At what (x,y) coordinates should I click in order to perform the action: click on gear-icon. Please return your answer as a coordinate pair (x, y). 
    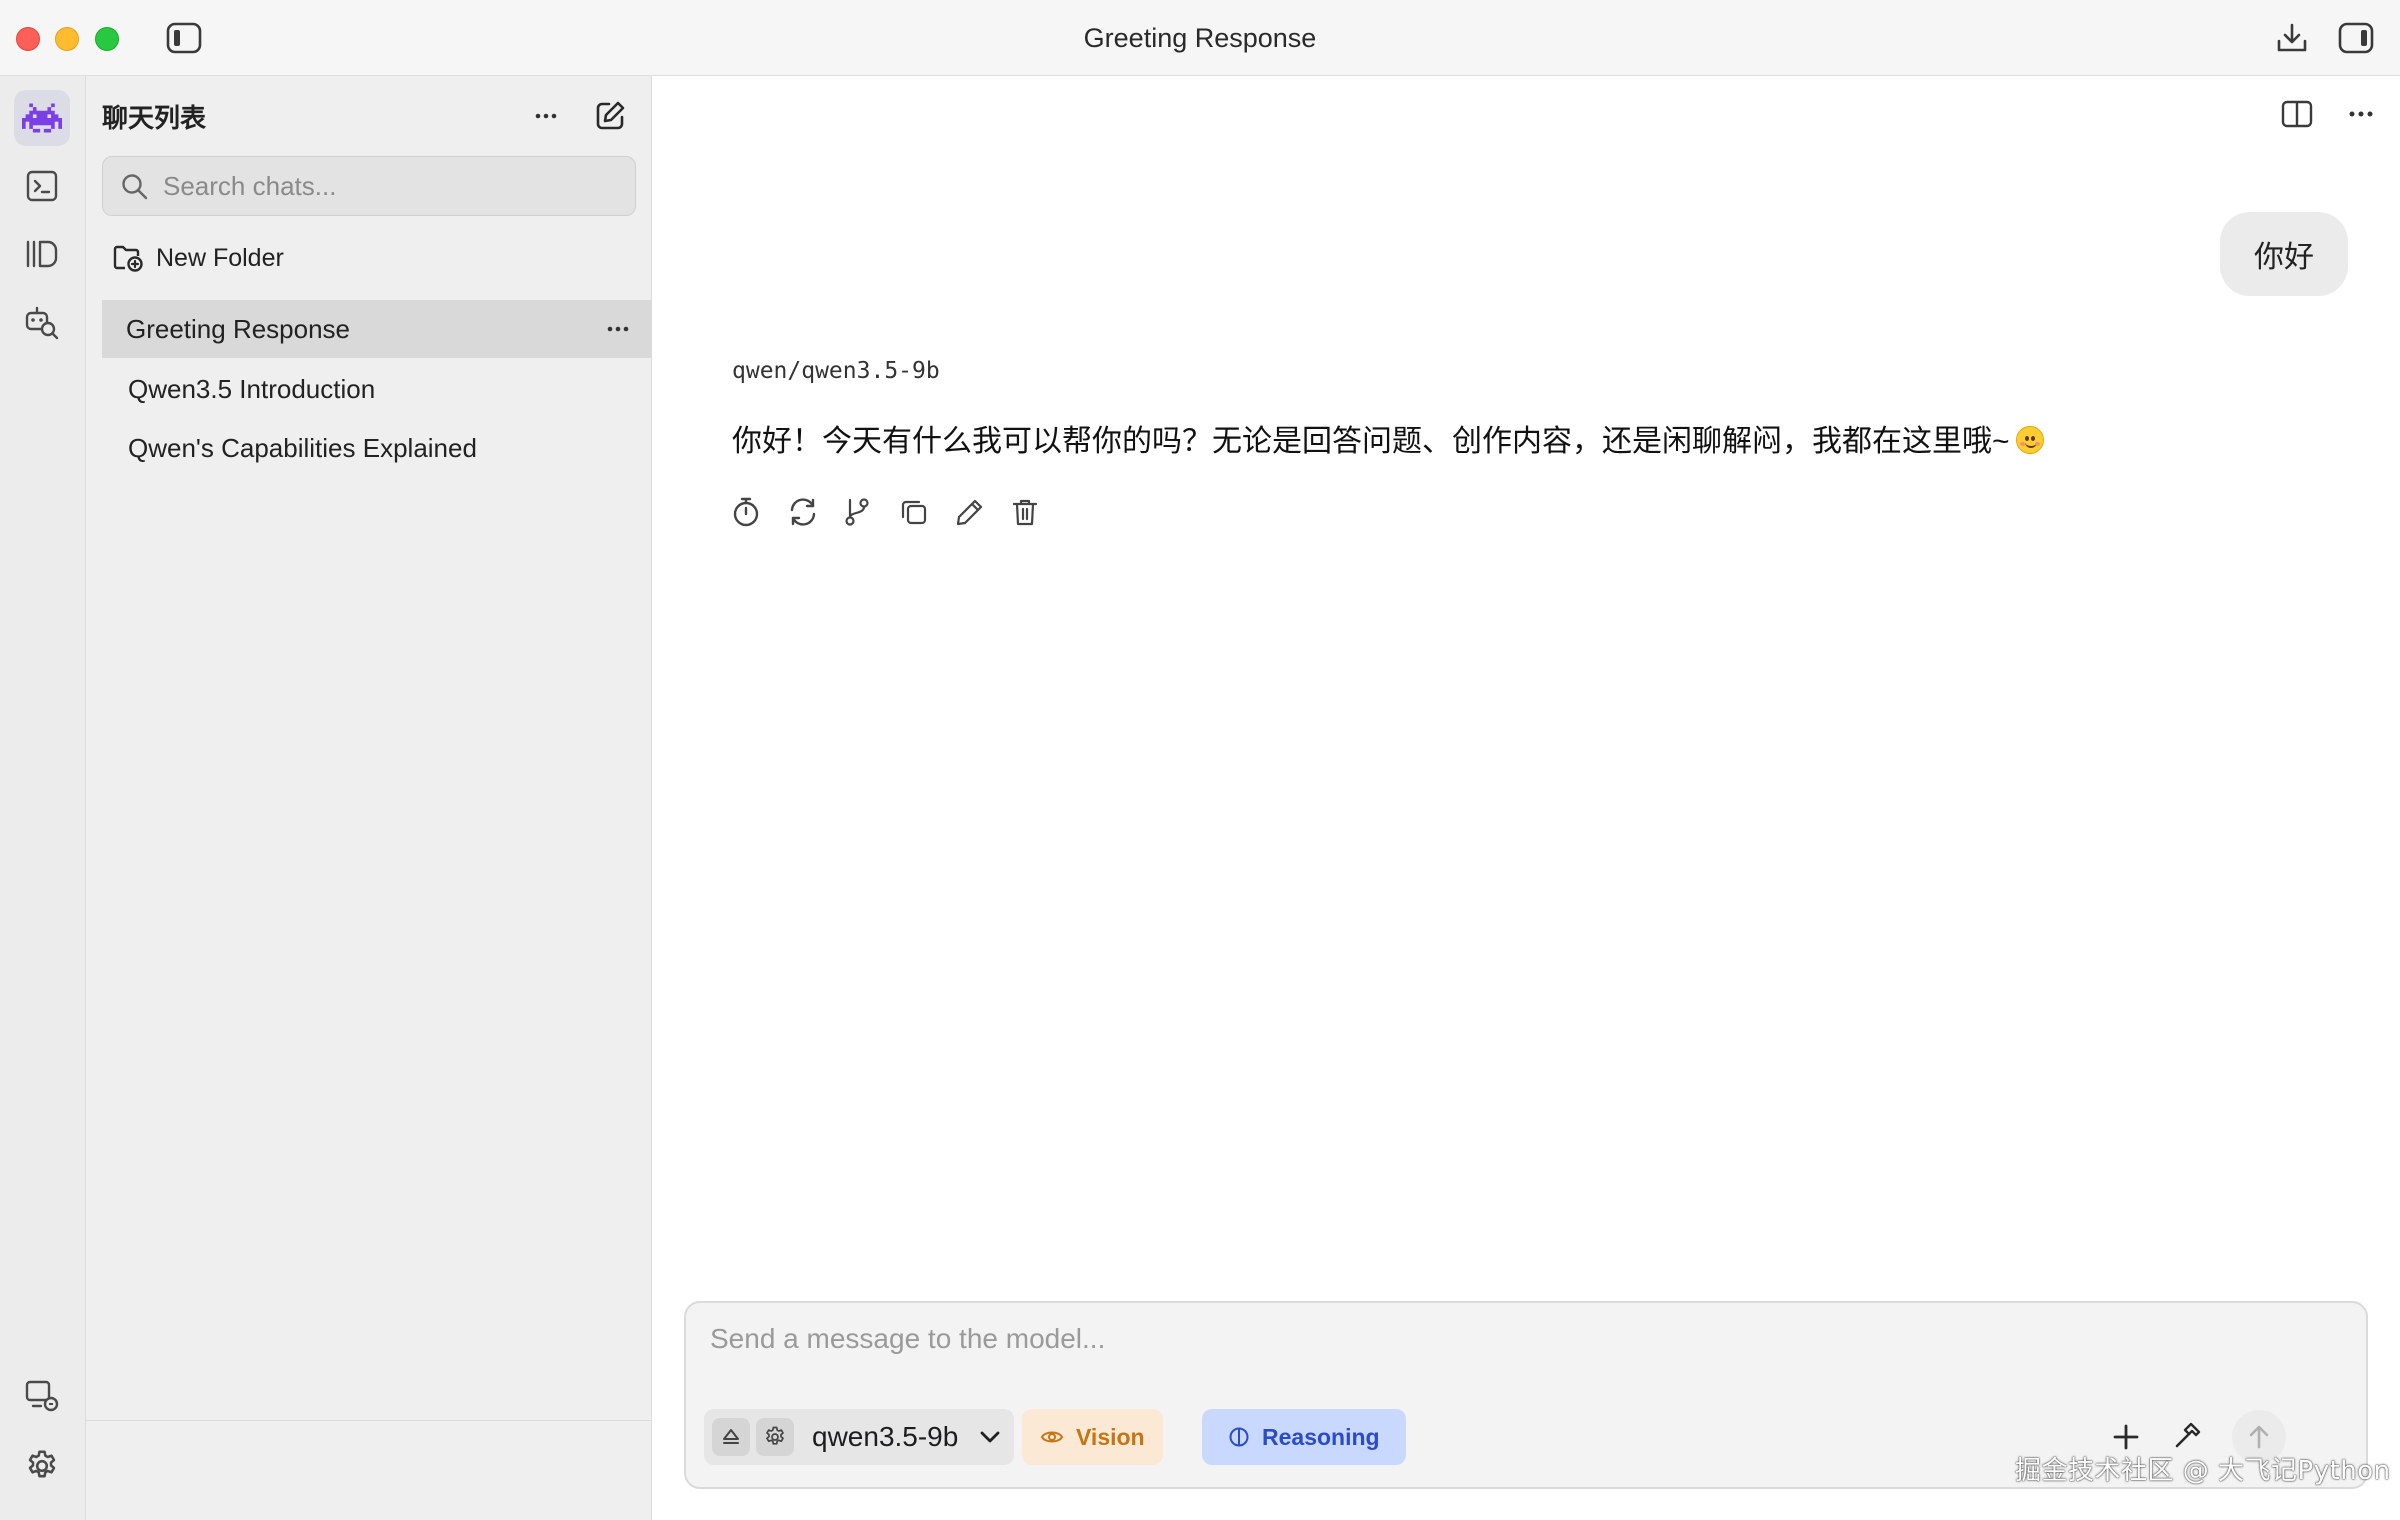
    Looking at the image, I should click on (42, 1466).